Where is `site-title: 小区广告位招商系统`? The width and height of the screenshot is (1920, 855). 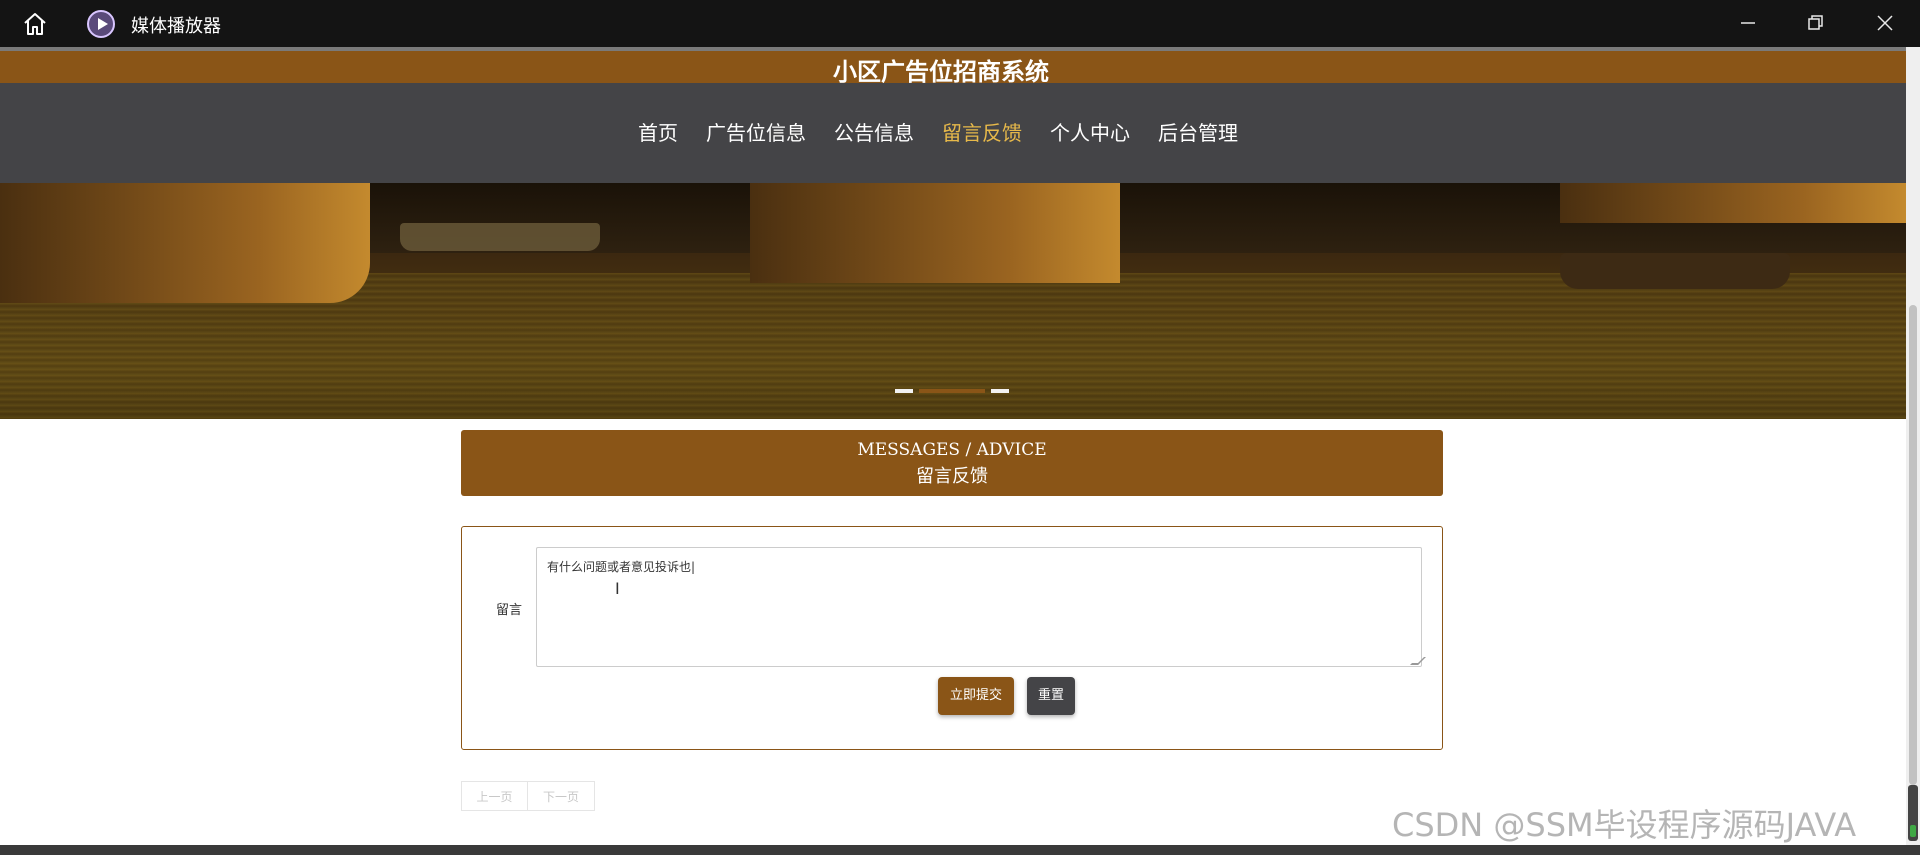 site-title: 小区广告位招商系统 is located at coordinates (941, 71).